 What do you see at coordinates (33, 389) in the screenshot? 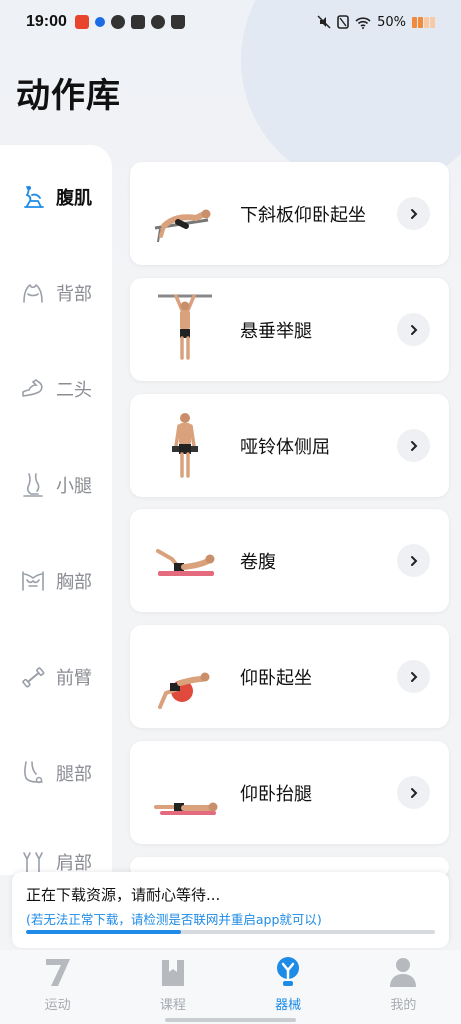
I see `biceps-icon` at bounding box center [33, 389].